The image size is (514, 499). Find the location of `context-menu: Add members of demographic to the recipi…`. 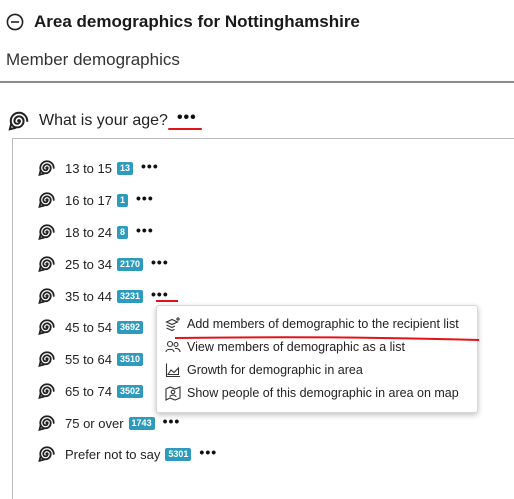

context-menu: Add members of demographic to the recipi… is located at coordinates (317, 359).